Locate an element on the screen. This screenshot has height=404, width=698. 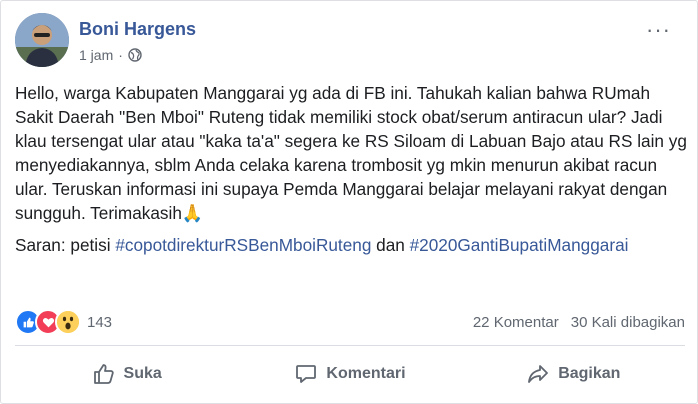
wow-icon is located at coordinates (68, 322).